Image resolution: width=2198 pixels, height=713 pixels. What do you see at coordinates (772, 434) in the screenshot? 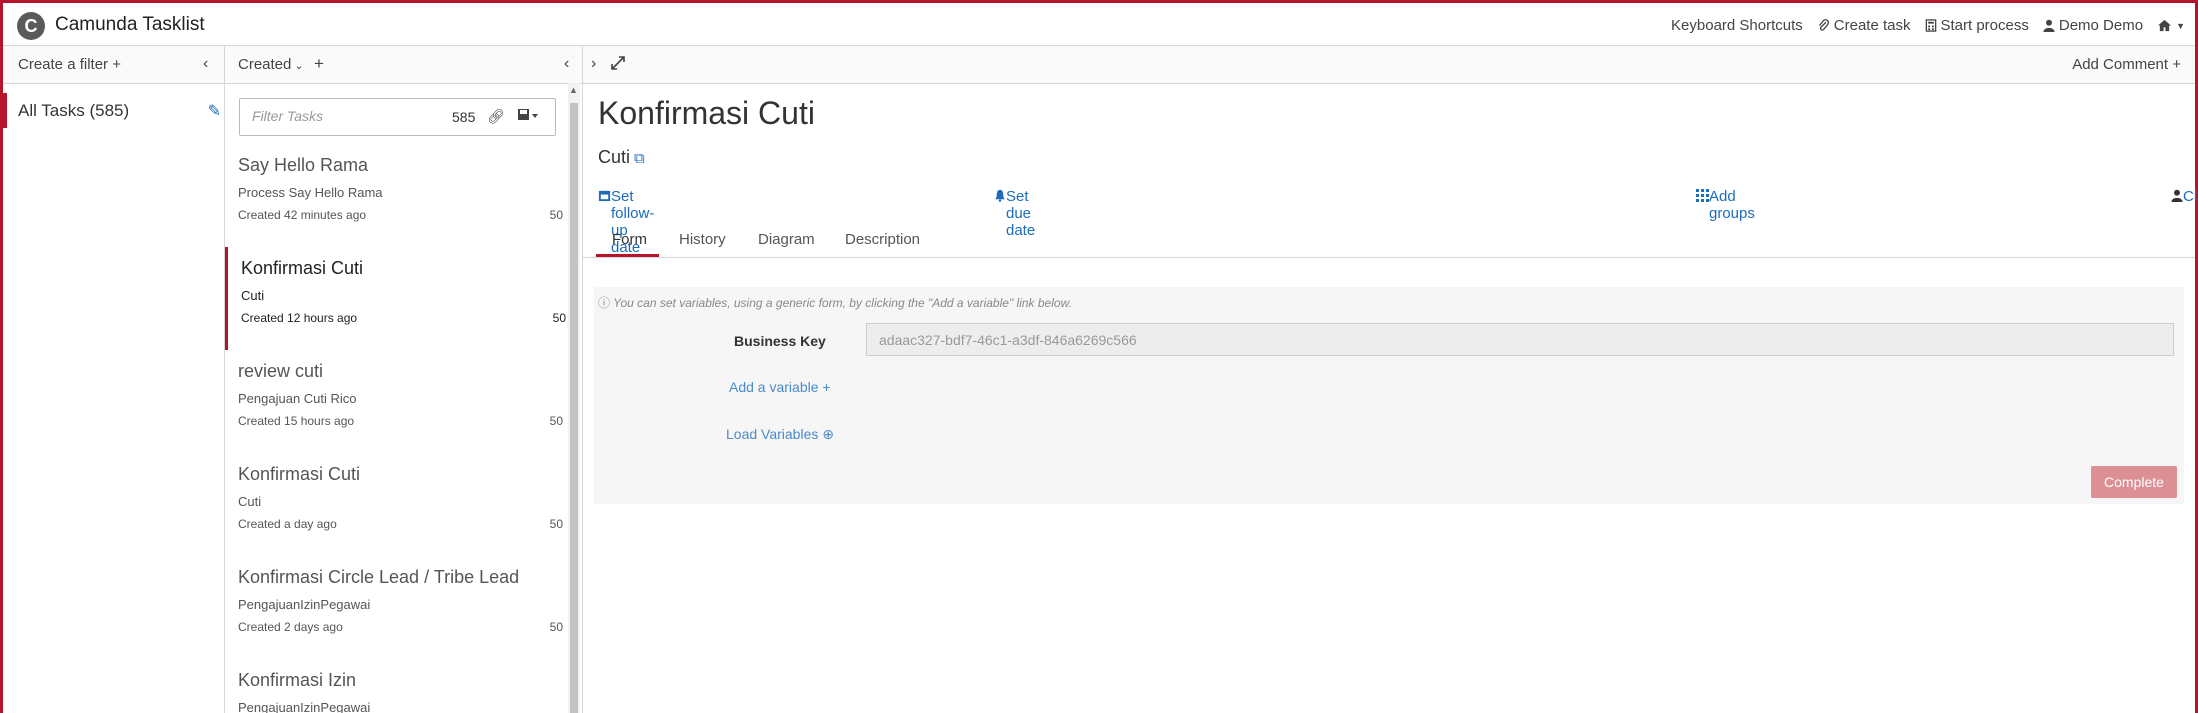
I see `load-variables-label: Load Variables` at bounding box center [772, 434].